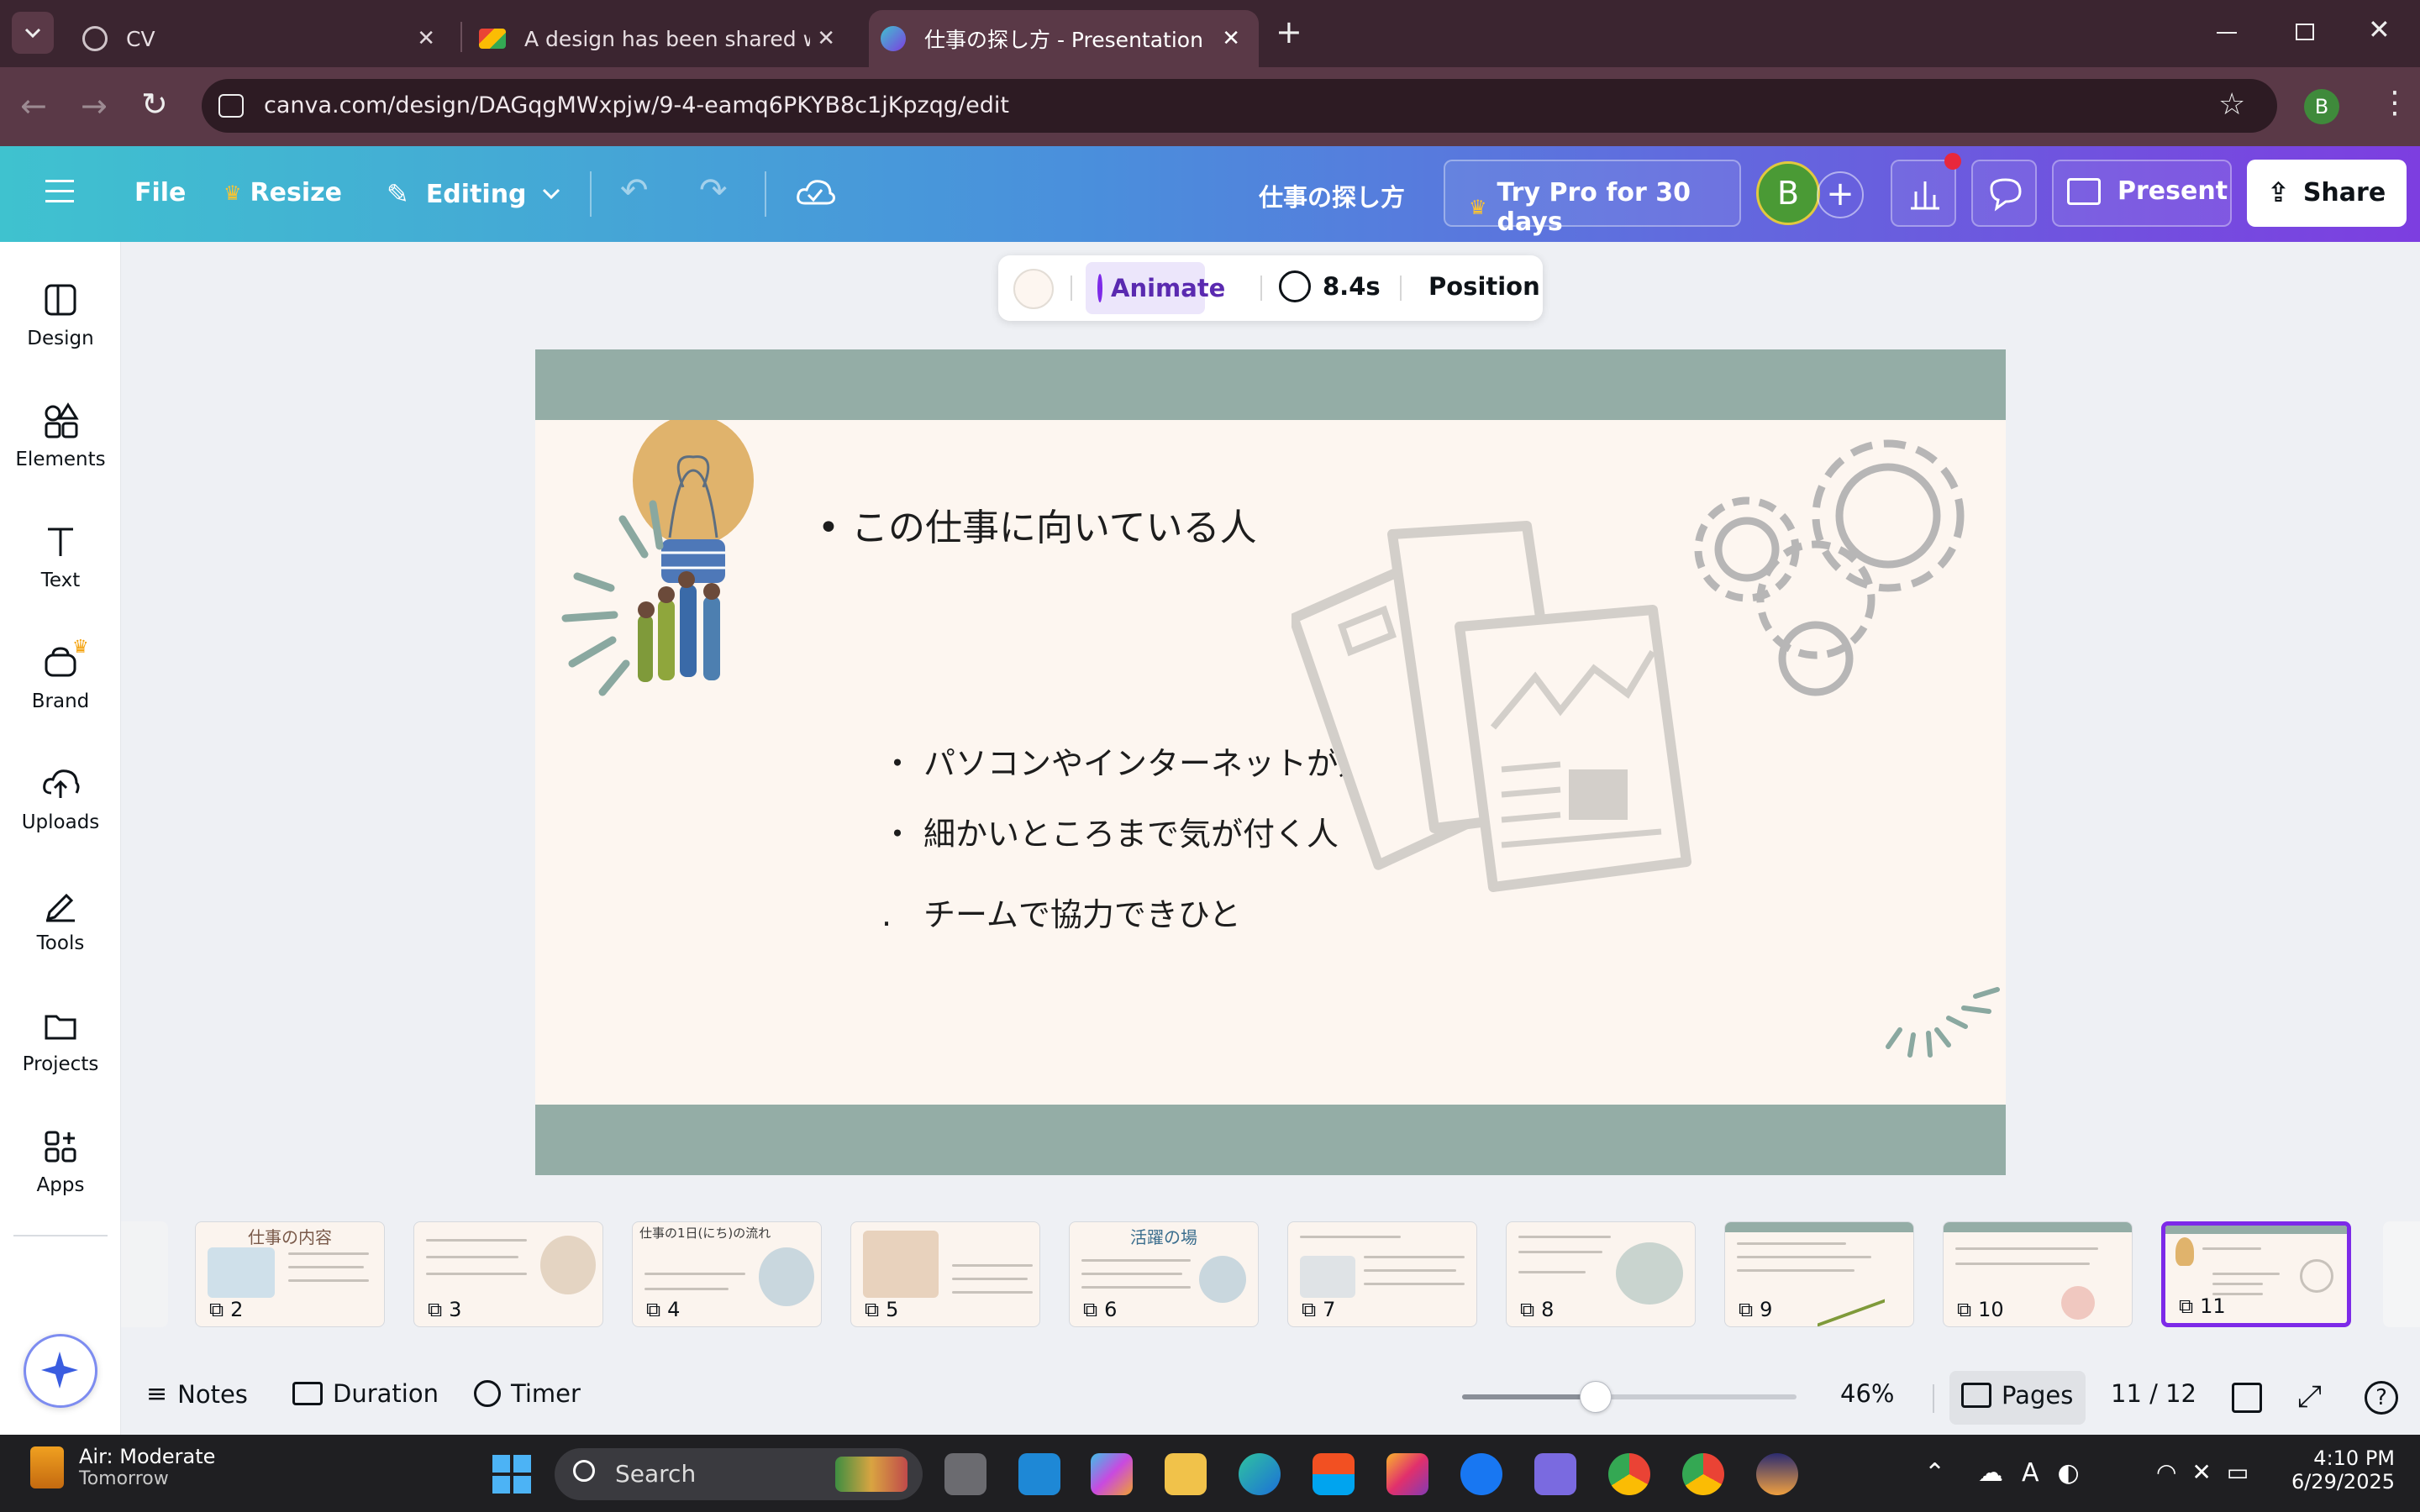 Image resolution: width=2420 pixels, height=1512 pixels. Describe the element at coordinates (2210, 1472) in the screenshot. I see `wifi-volume-battery-icons: ◠✕▭` at that location.